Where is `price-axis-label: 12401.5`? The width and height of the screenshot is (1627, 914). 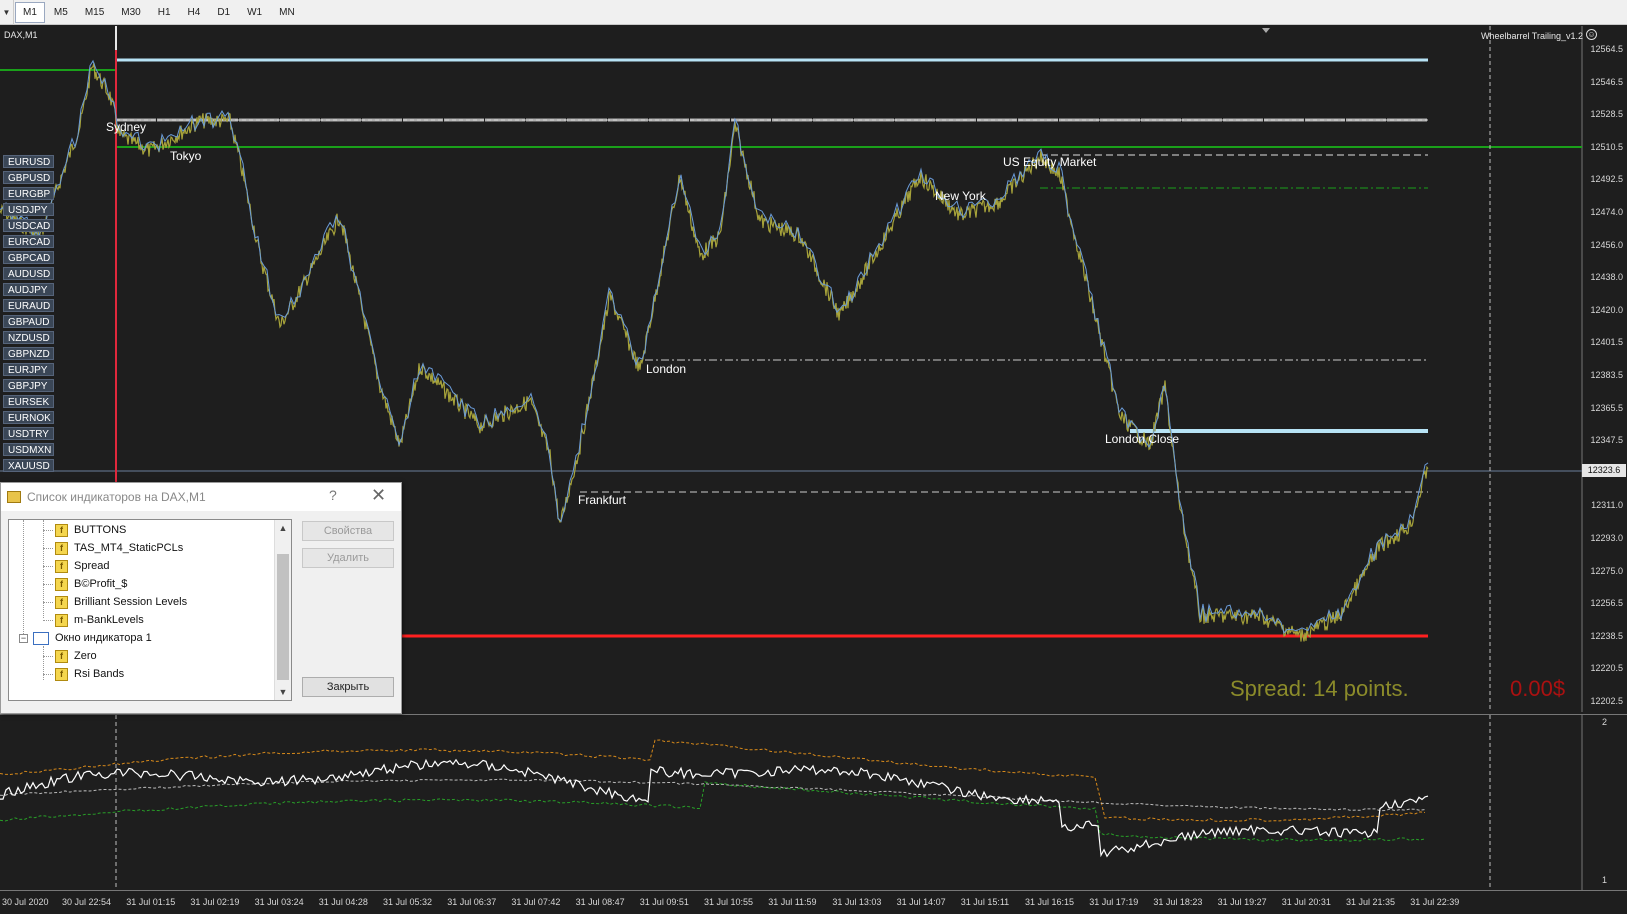
price-axis-label: 12401.5 is located at coordinates (1606, 342).